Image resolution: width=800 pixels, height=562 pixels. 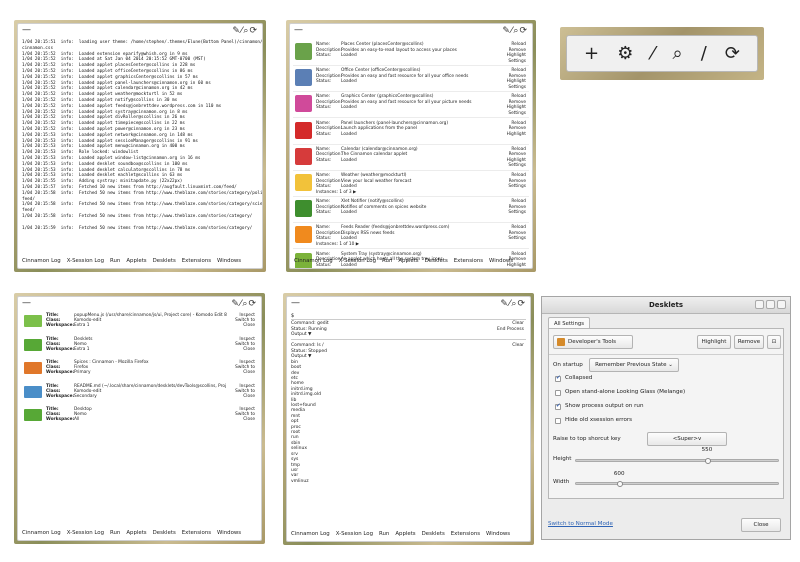 What do you see at coordinates (593, 342) in the screenshot?
I see `developer-tools-button: Developer's Tools` at bounding box center [593, 342].